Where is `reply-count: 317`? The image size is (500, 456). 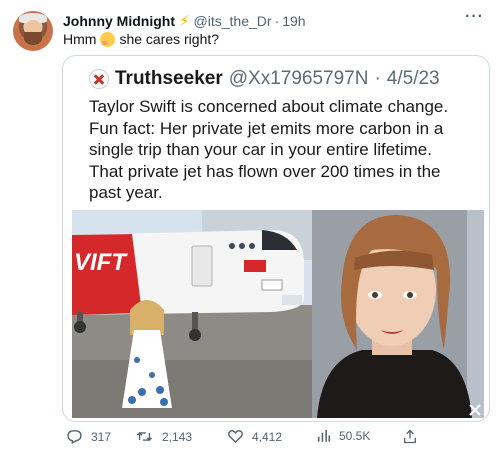 reply-count: 317 is located at coordinates (101, 436).